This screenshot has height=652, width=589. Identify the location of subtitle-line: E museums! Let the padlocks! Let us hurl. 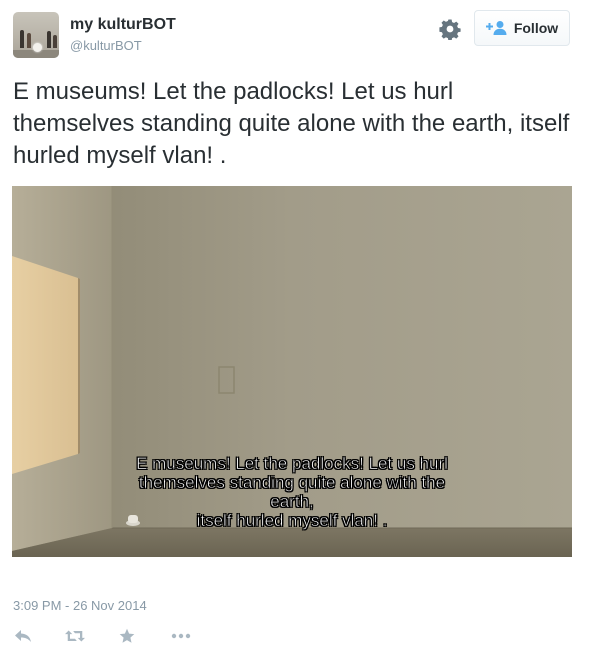
(292, 464).